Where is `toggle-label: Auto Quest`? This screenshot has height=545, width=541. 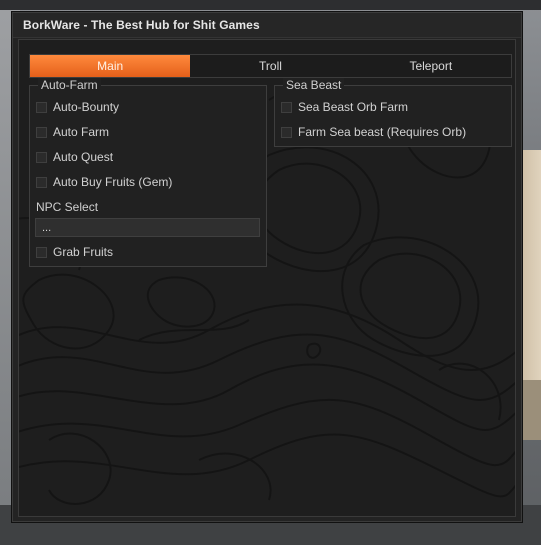 toggle-label: Auto Quest is located at coordinates (83, 157).